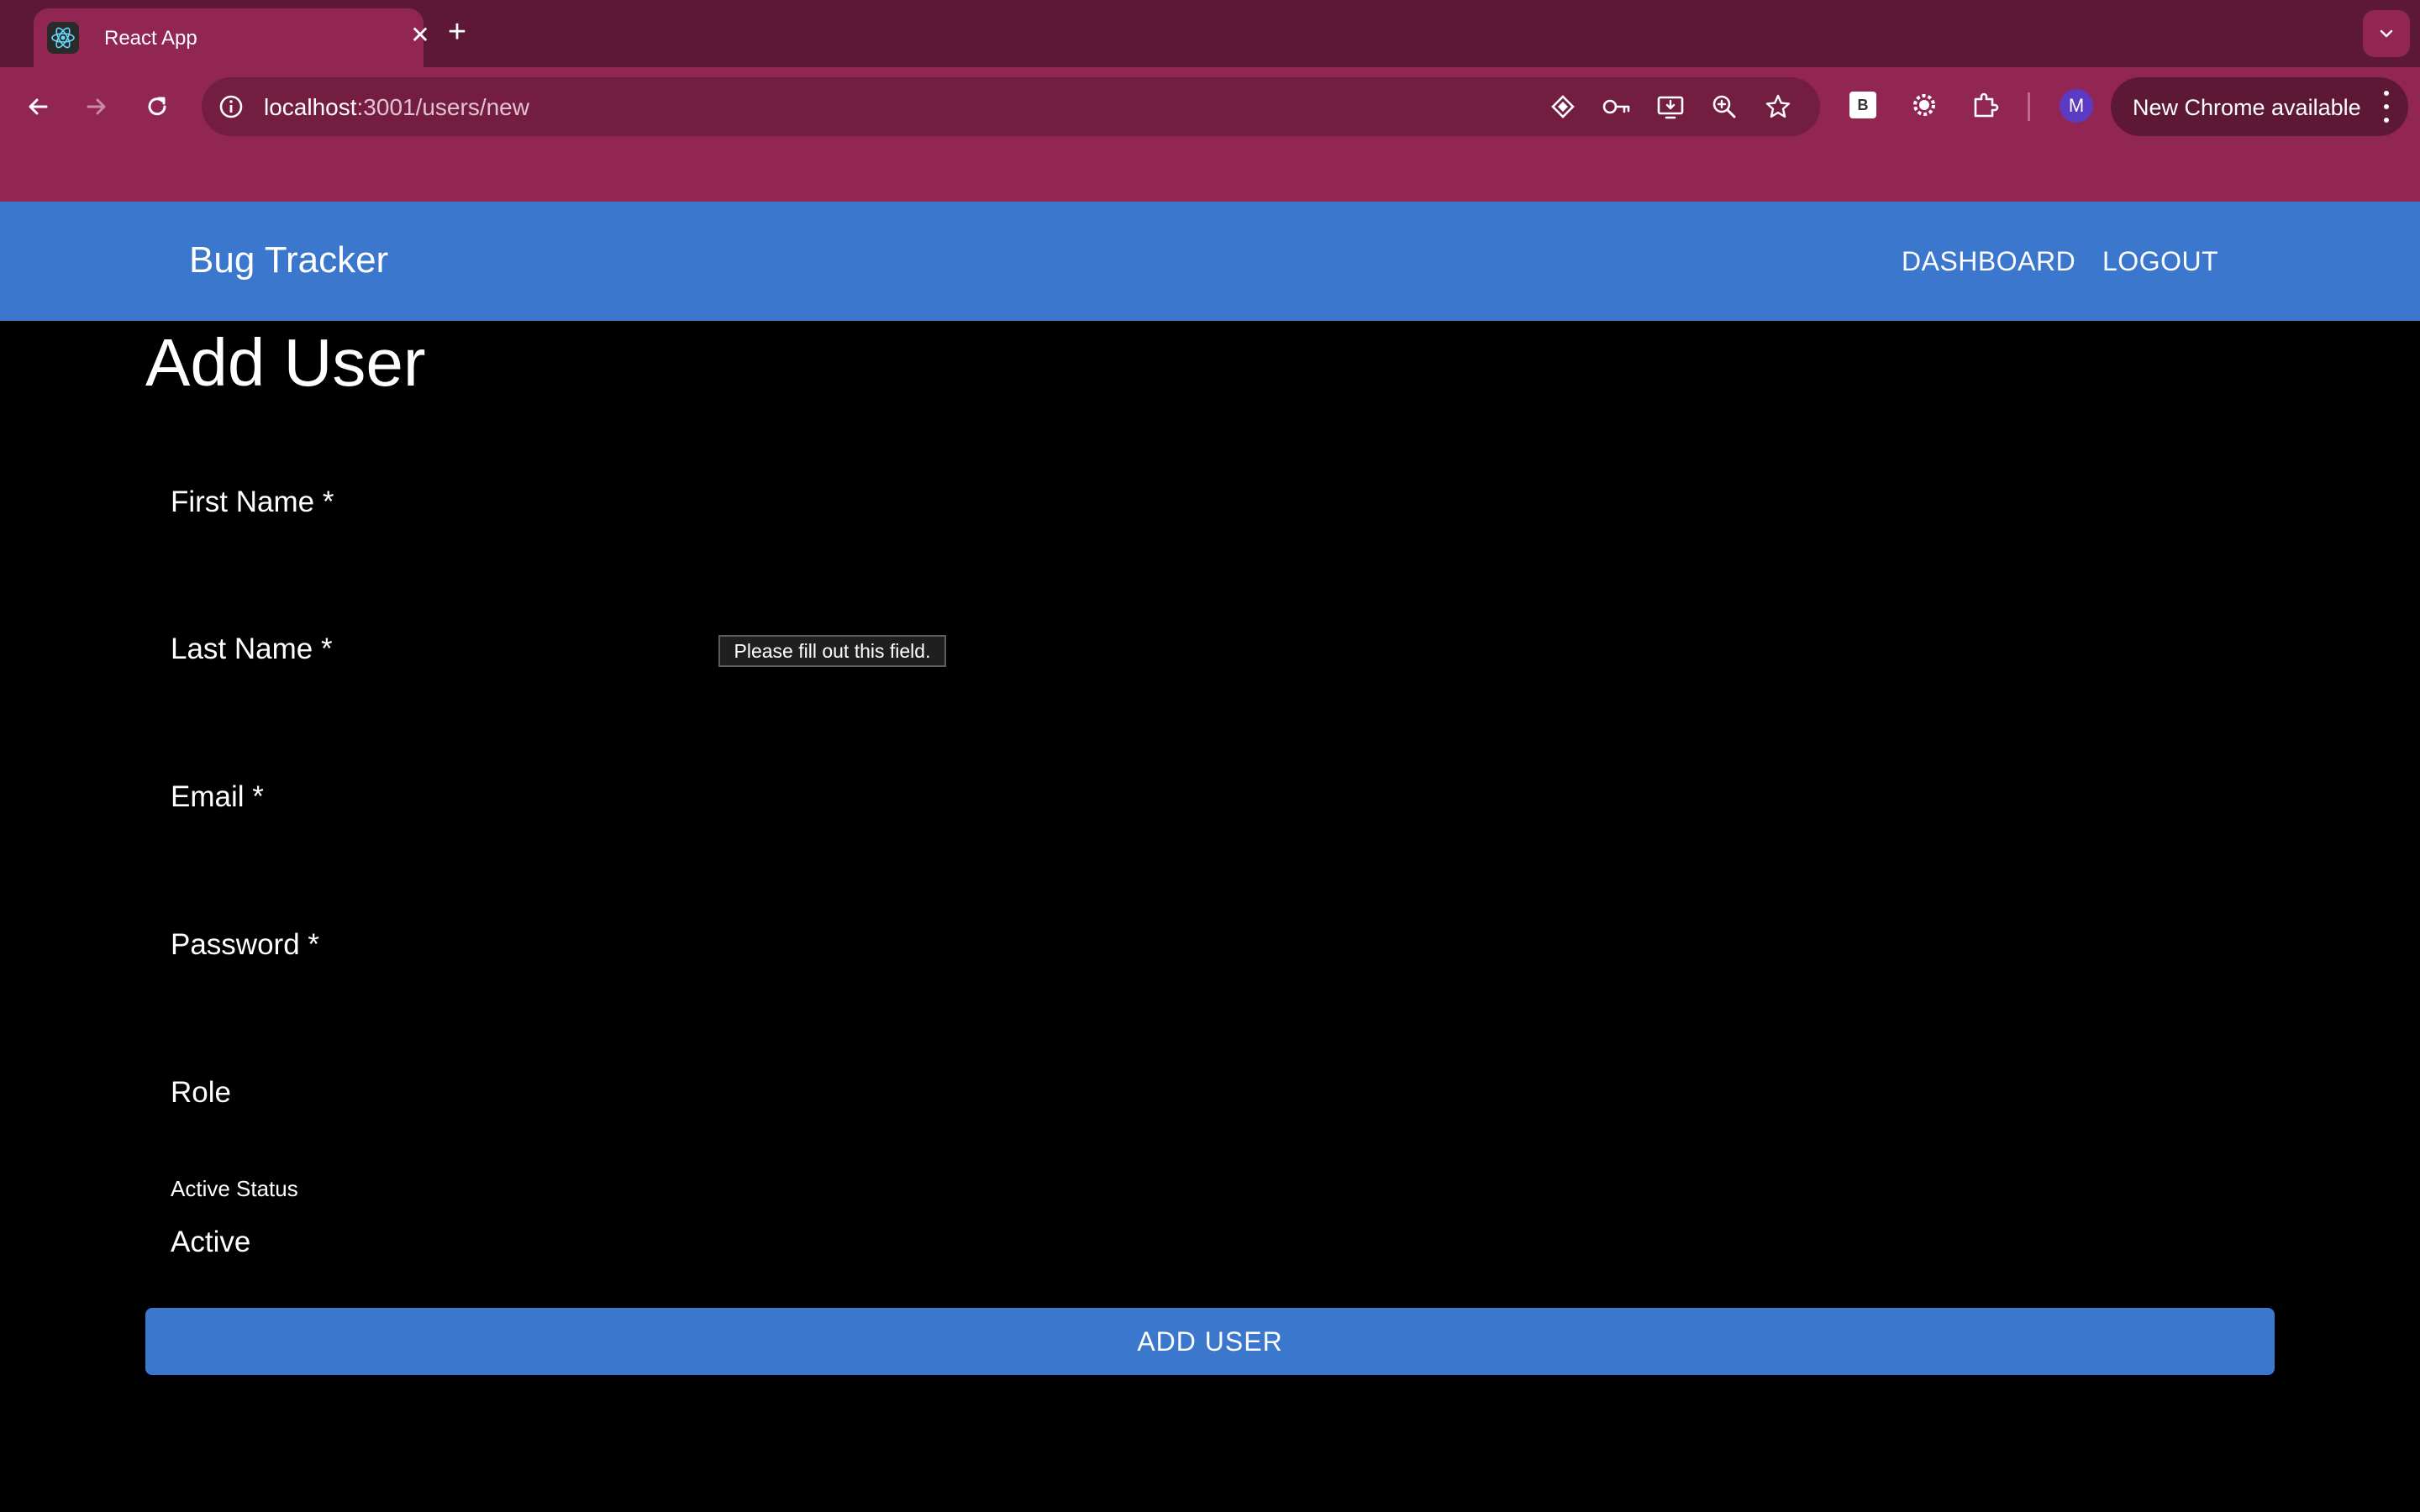 The image size is (2420, 1512). What do you see at coordinates (285, 362) in the screenshot?
I see `page-title: Add User` at bounding box center [285, 362].